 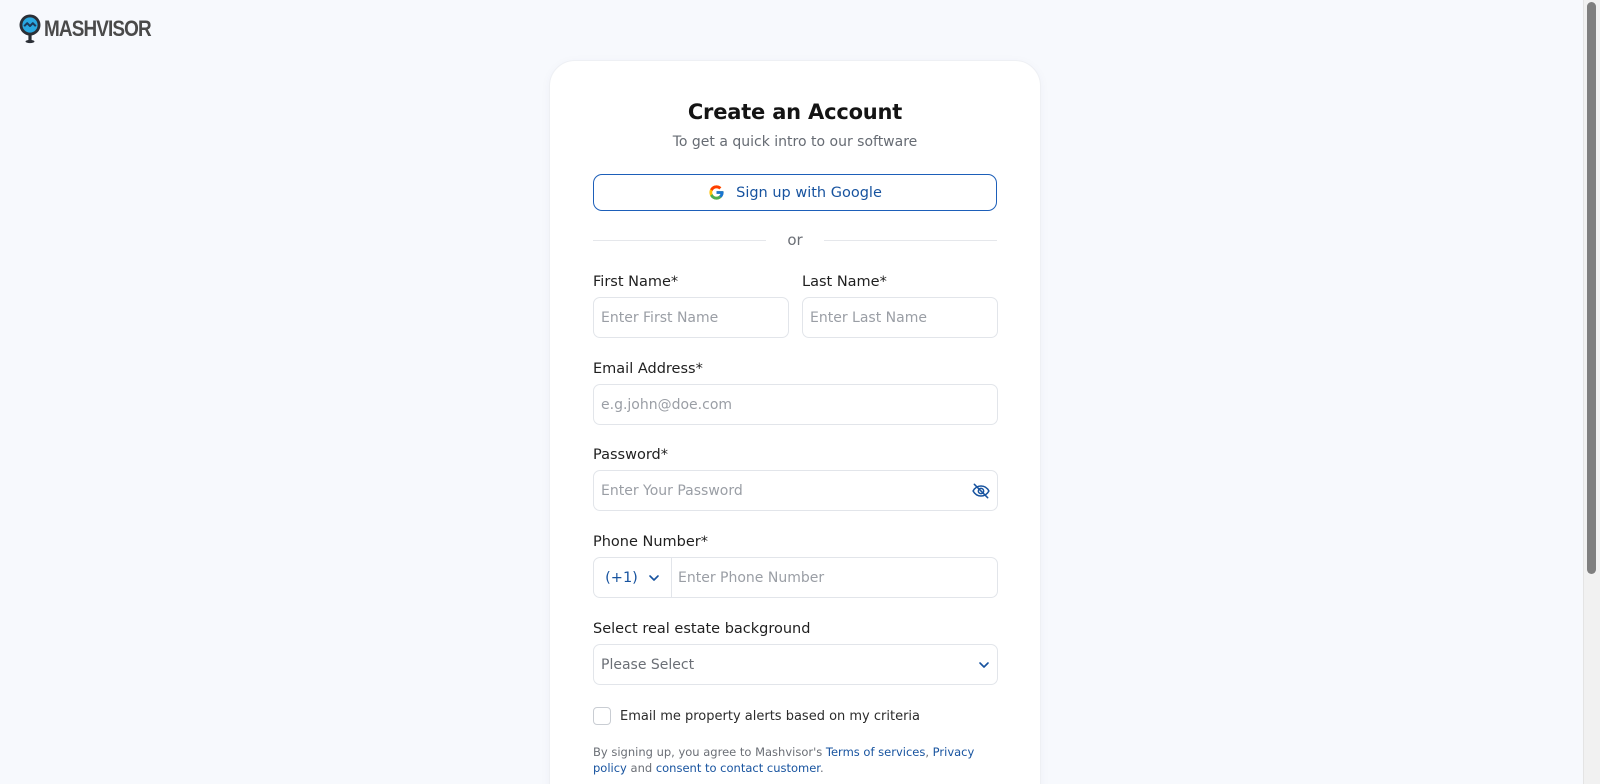 I want to click on mashvisor-logo-icon, so click(x=30, y=29).